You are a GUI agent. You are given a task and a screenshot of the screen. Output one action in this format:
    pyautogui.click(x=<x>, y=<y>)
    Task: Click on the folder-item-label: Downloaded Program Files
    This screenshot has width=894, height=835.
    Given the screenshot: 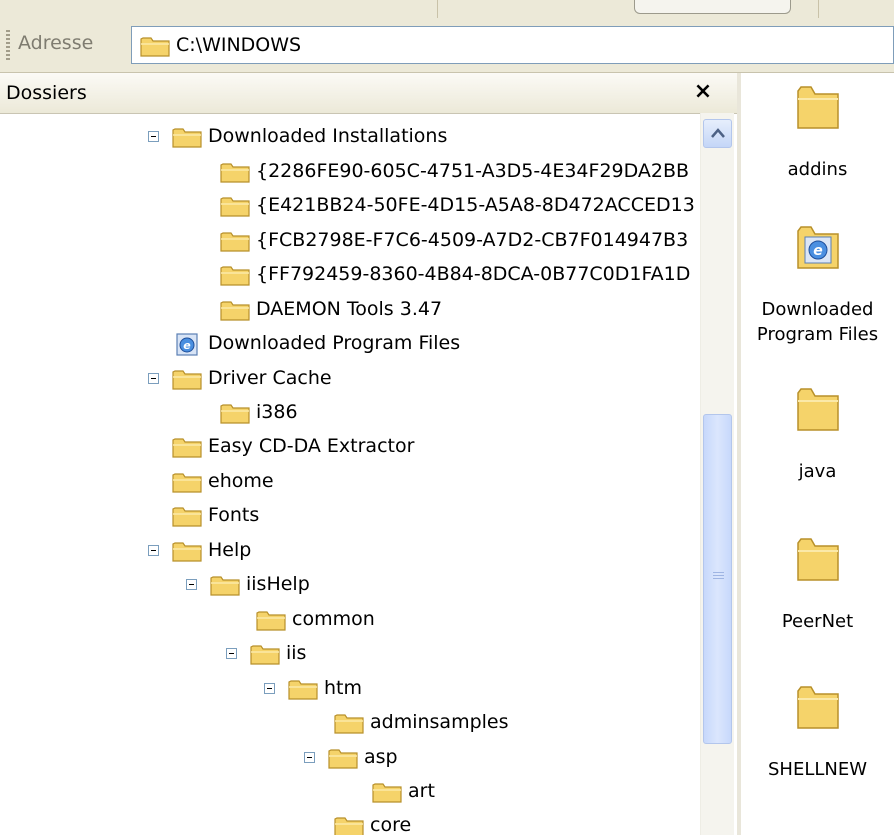 What is the action you would take?
    pyautogui.click(x=817, y=322)
    